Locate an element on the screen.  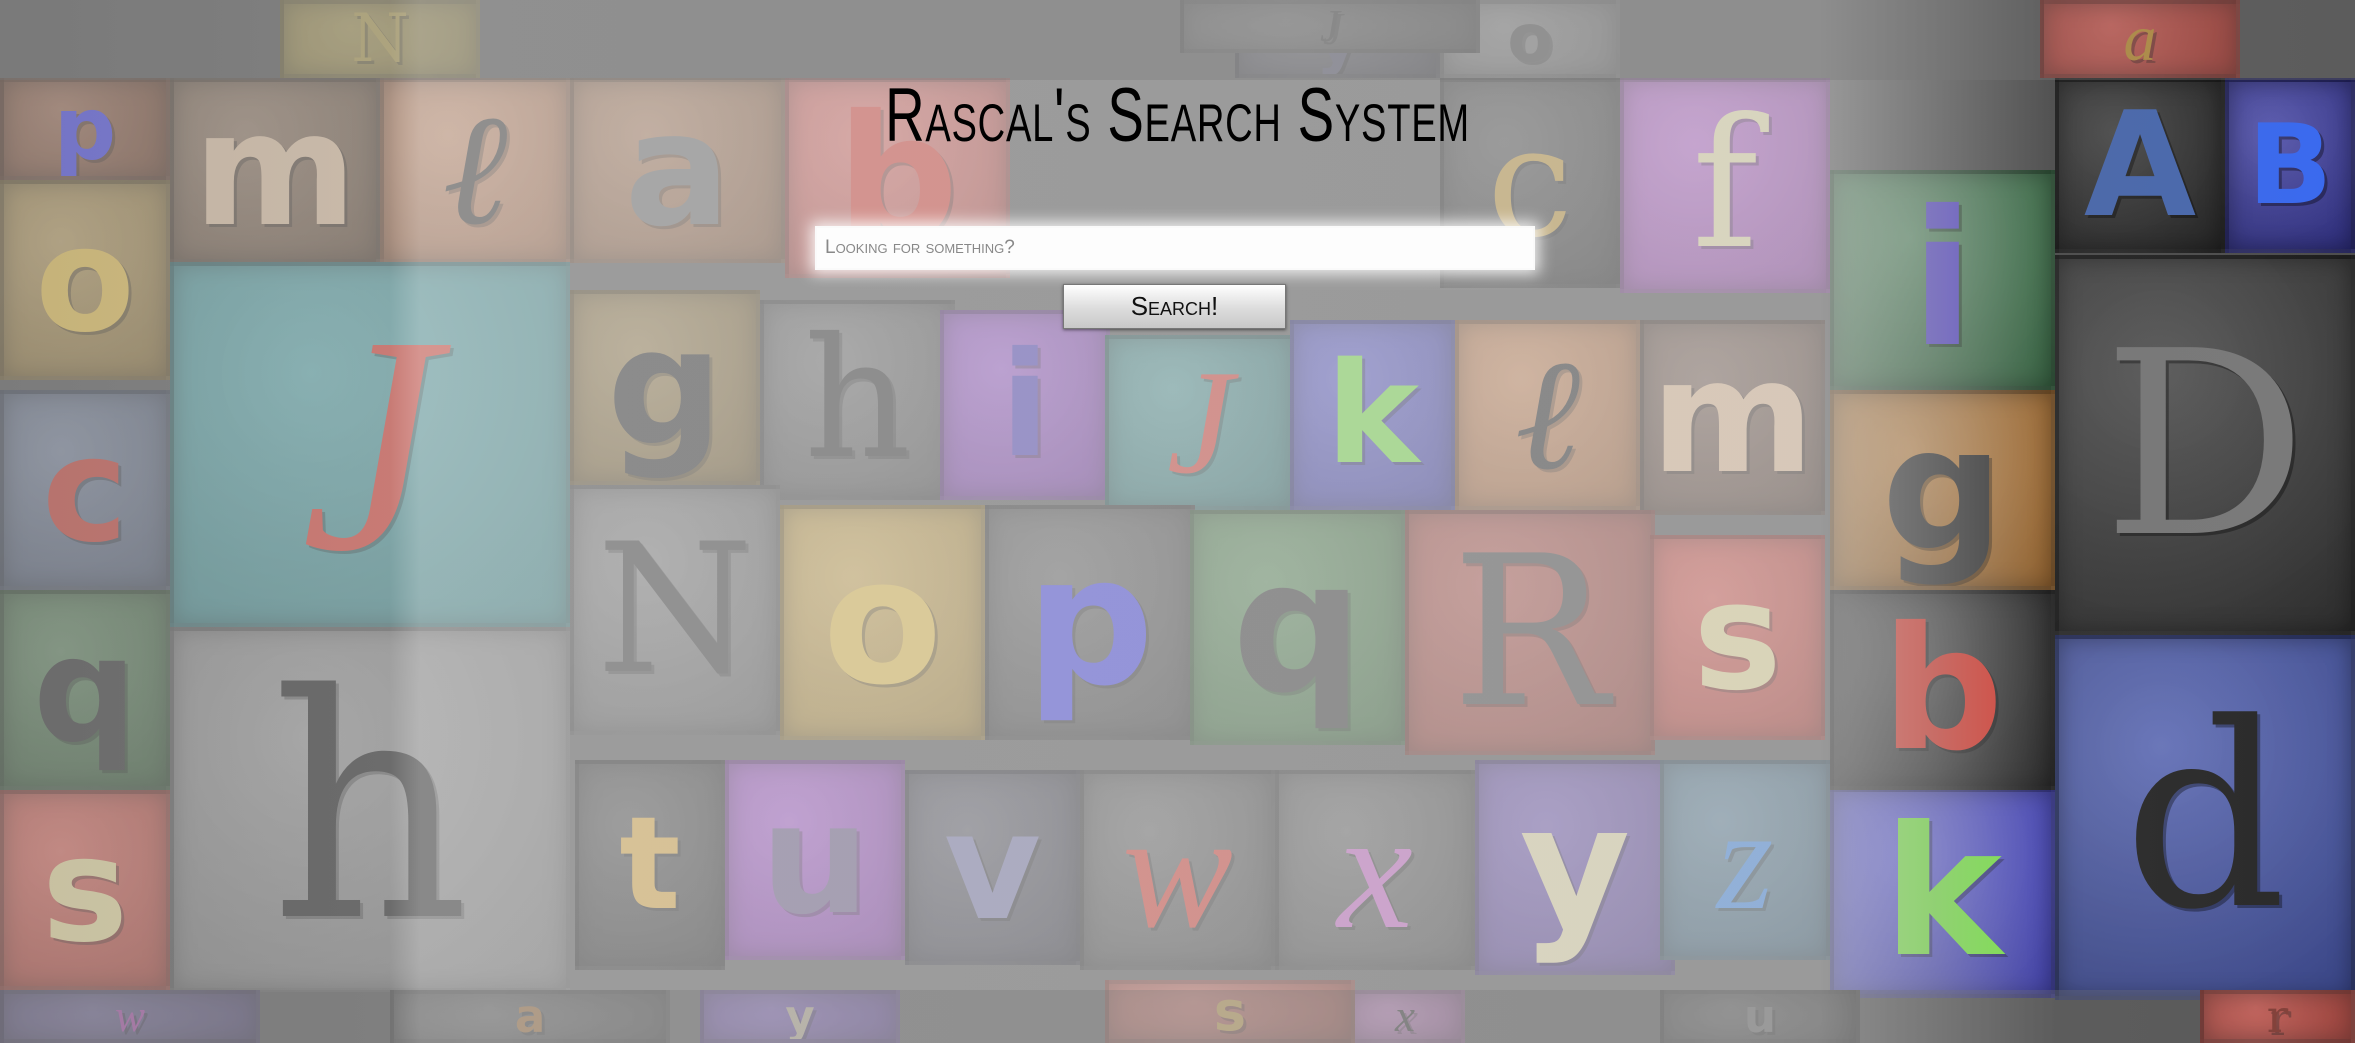
tile-letter: ℓ is located at coordinates (1547, 414).